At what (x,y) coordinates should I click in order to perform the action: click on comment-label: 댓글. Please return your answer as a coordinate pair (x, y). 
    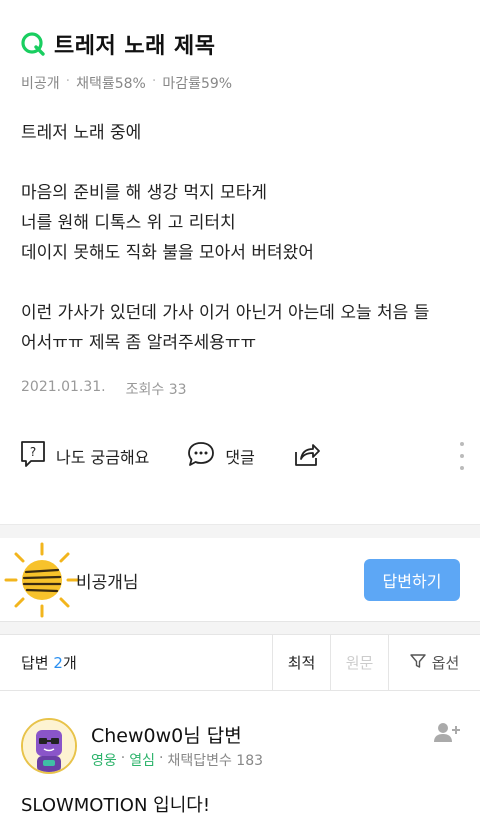
    Looking at the image, I should click on (240, 457).